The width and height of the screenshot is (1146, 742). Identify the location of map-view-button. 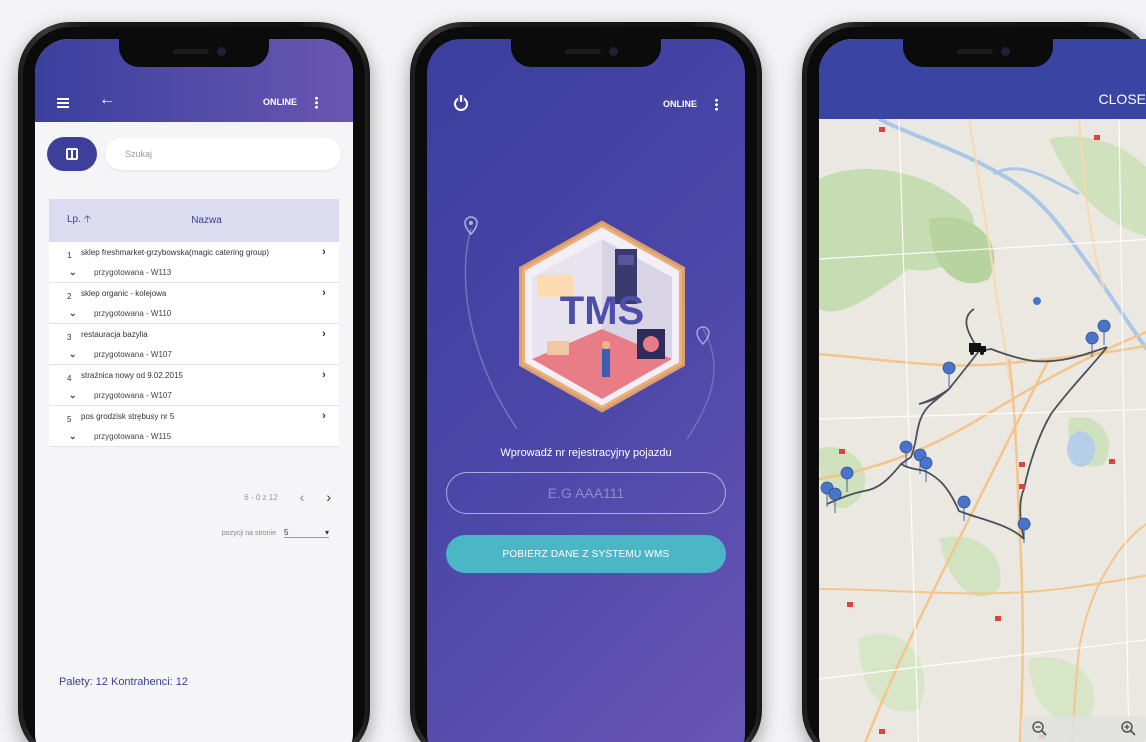
(72, 154).